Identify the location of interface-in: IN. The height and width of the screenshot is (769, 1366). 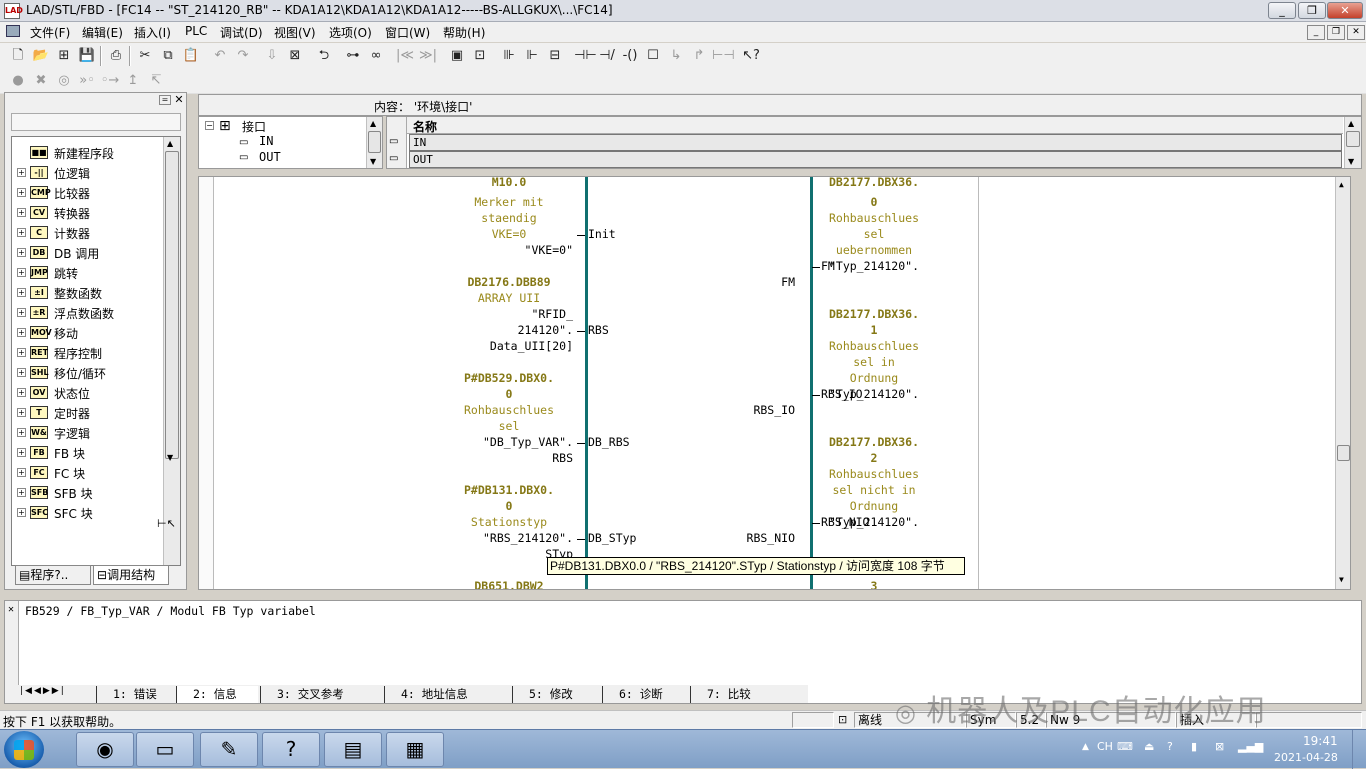
(266, 141).